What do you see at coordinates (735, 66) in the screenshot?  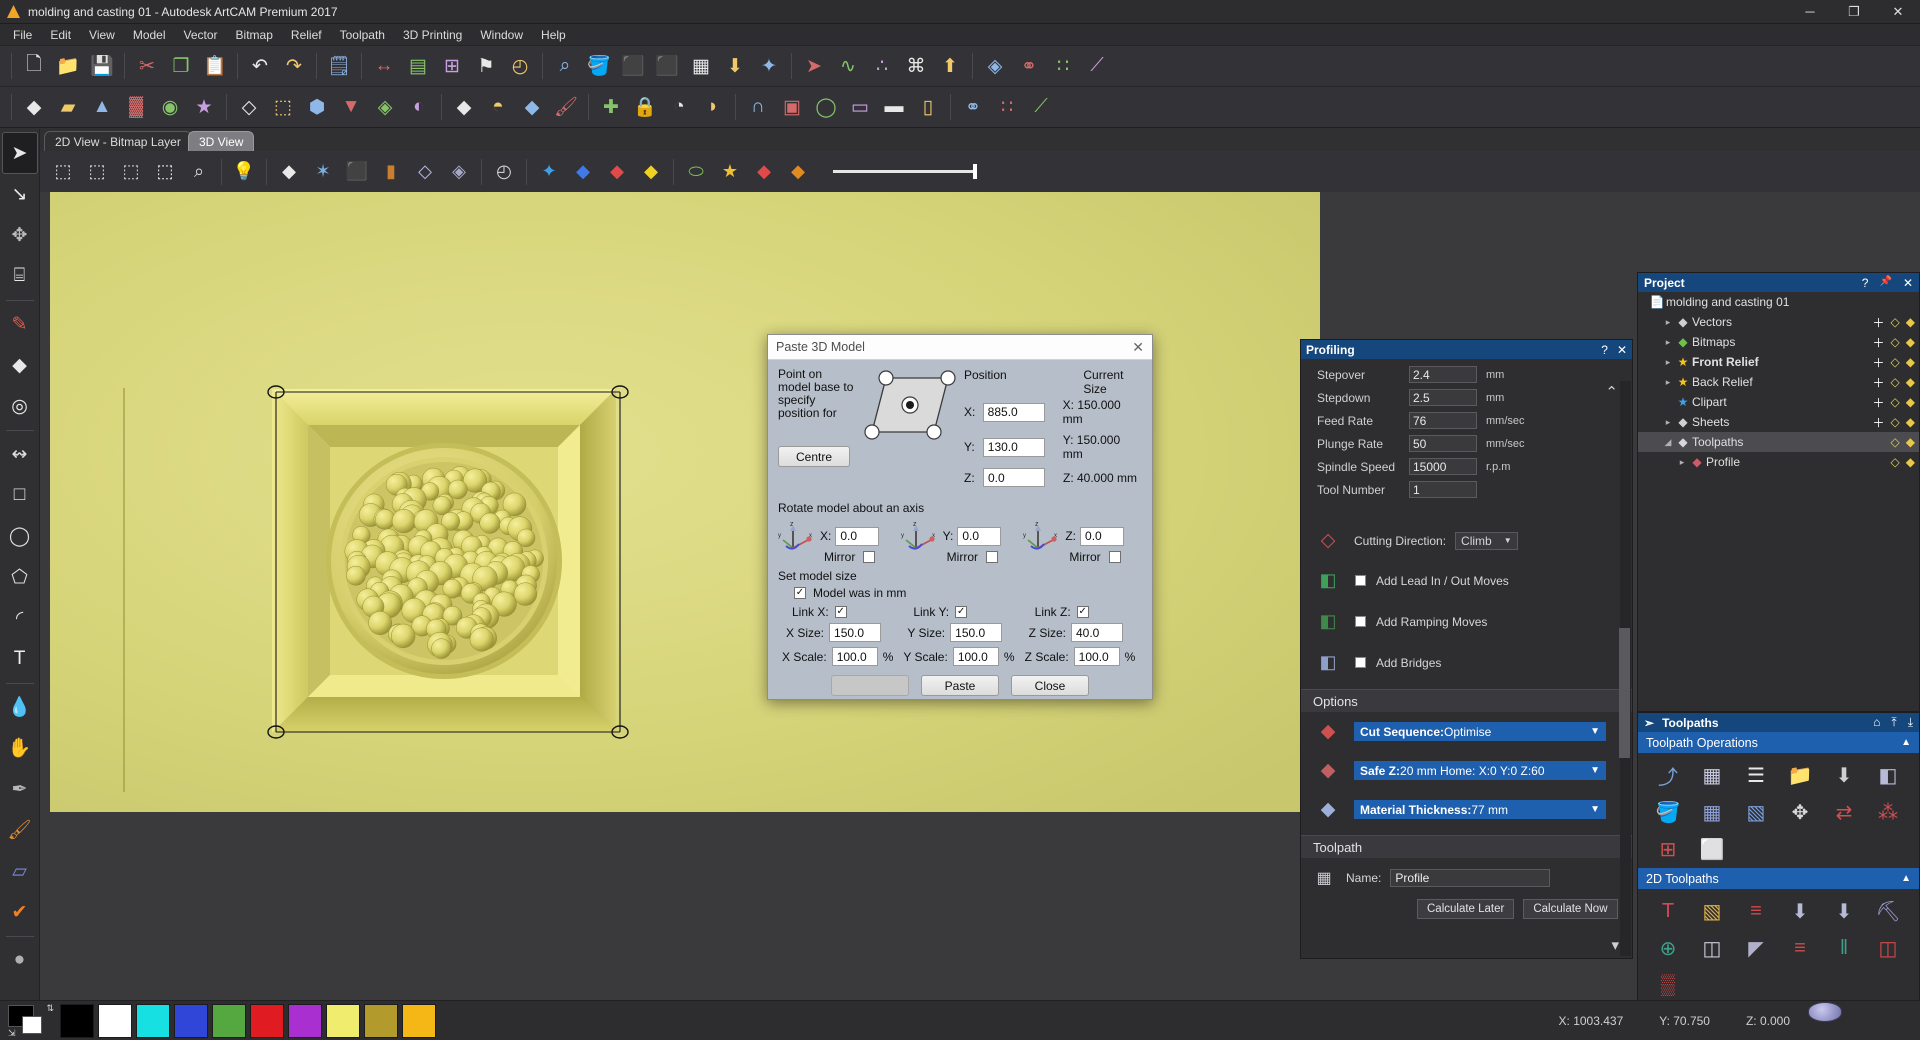 I see `import-icon: ⬇` at bounding box center [735, 66].